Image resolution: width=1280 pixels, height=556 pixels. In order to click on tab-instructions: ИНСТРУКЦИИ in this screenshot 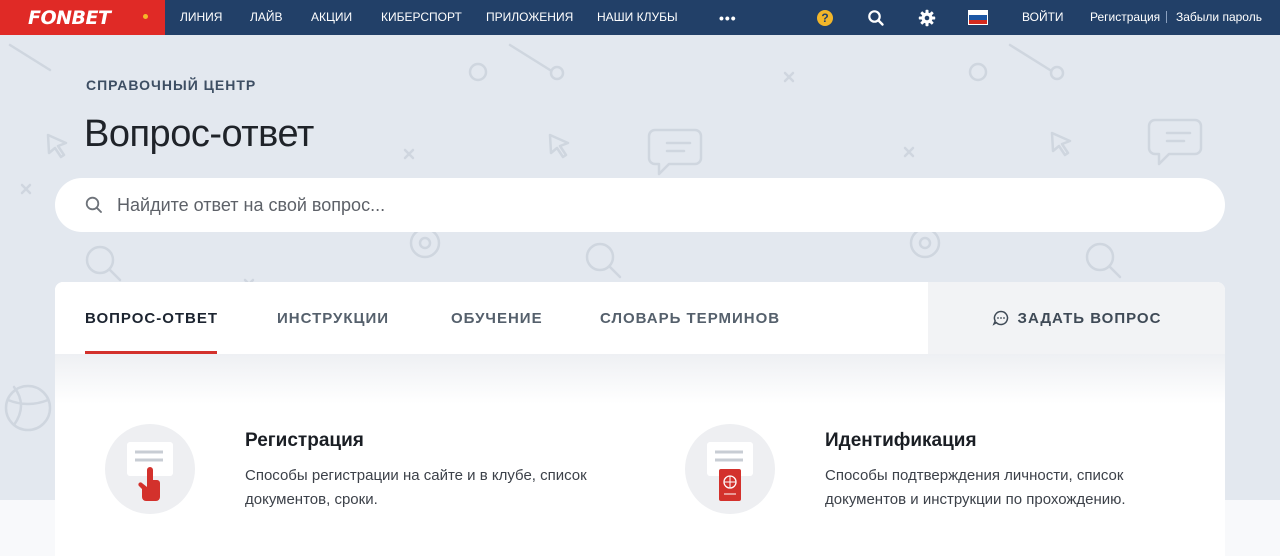, I will do `click(333, 318)`.